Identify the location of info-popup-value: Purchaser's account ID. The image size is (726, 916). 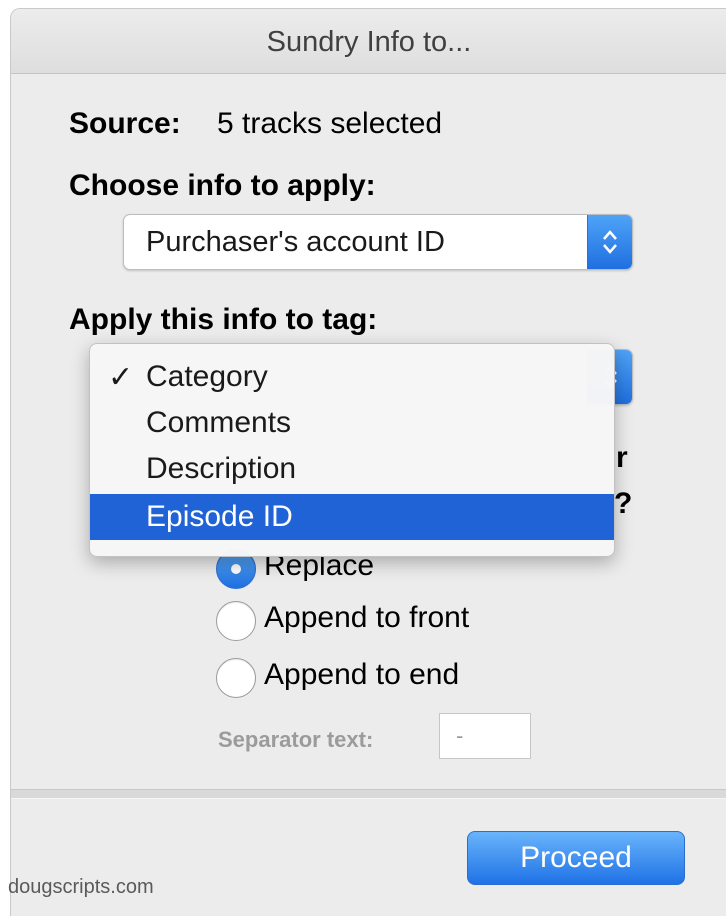
(295, 242).